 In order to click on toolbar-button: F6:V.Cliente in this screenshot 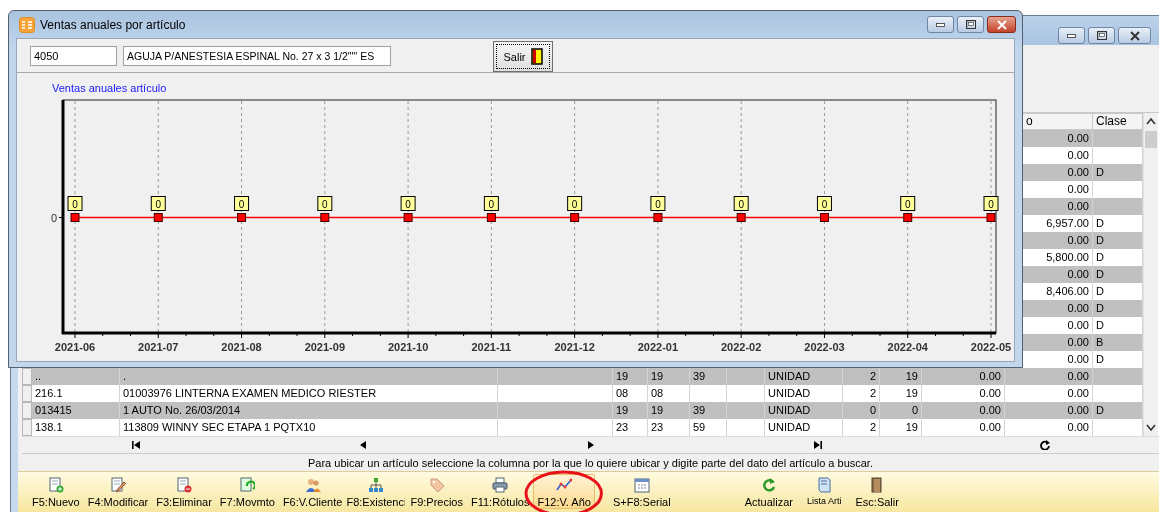, I will do `click(312, 491)`.